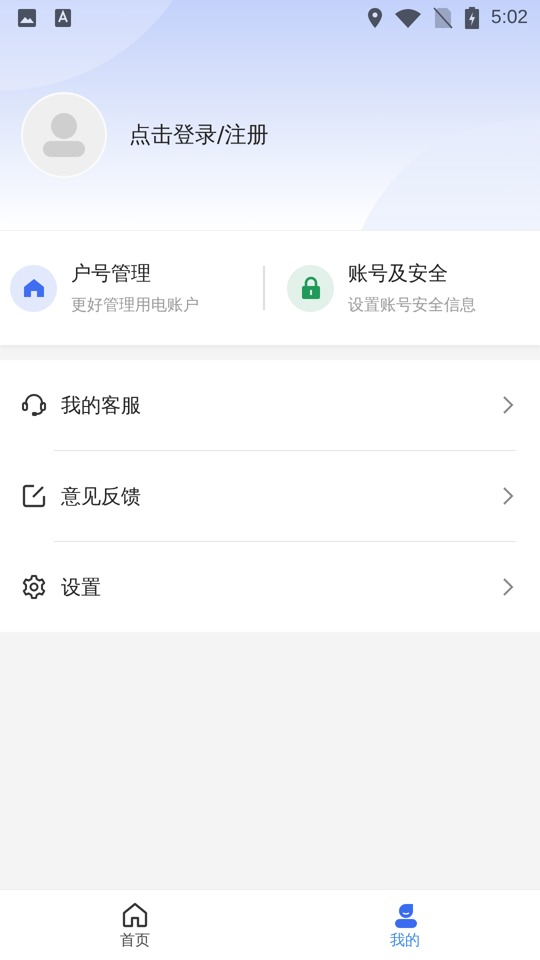 The height and width of the screenshot is (960, 540). What do you see at coordinates (270, 587) in the screenshot?
I see `menu-item: 设置` at bounding box center [270, 587].